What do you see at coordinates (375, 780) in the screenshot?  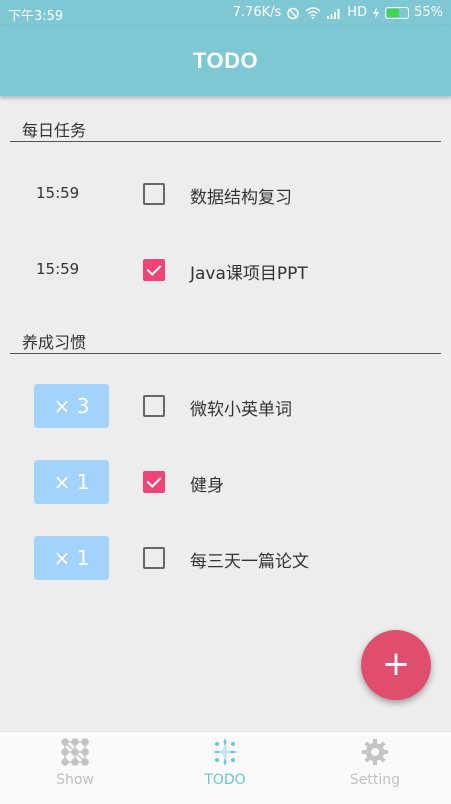 I see `nav-label: Setting` at bounding box center [375, 780].